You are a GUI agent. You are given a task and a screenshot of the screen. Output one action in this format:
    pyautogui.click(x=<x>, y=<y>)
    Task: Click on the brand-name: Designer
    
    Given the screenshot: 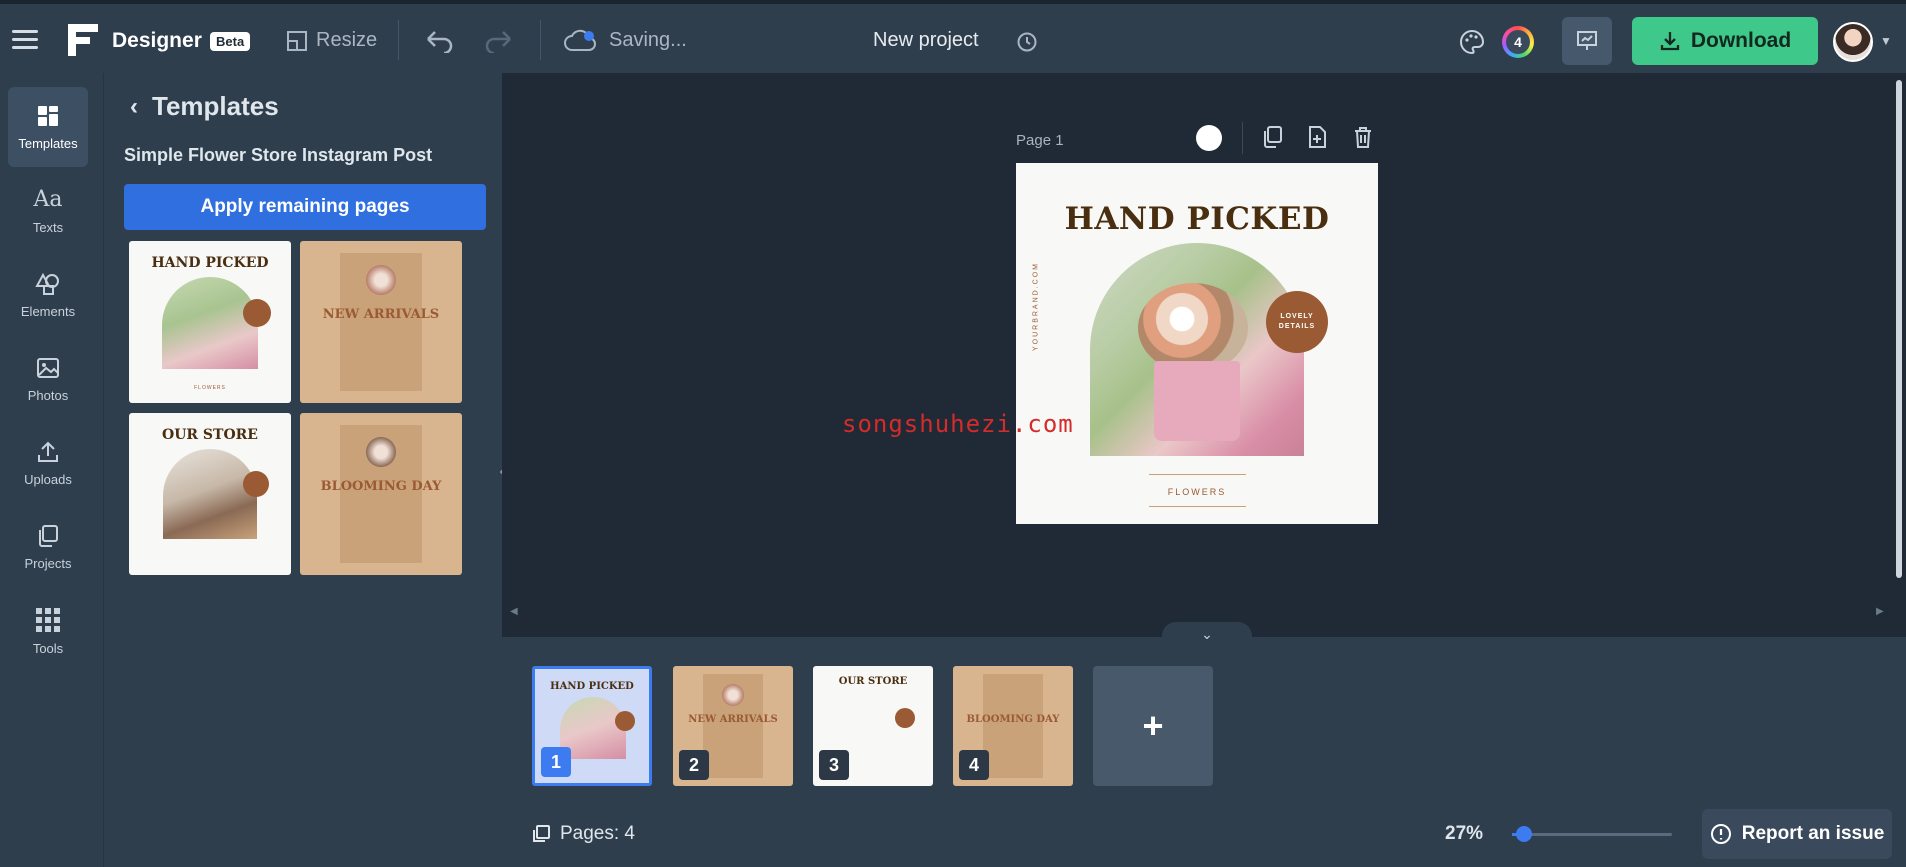 What is the action you would take?
    pyautogui.click(x=157, y=40)
    